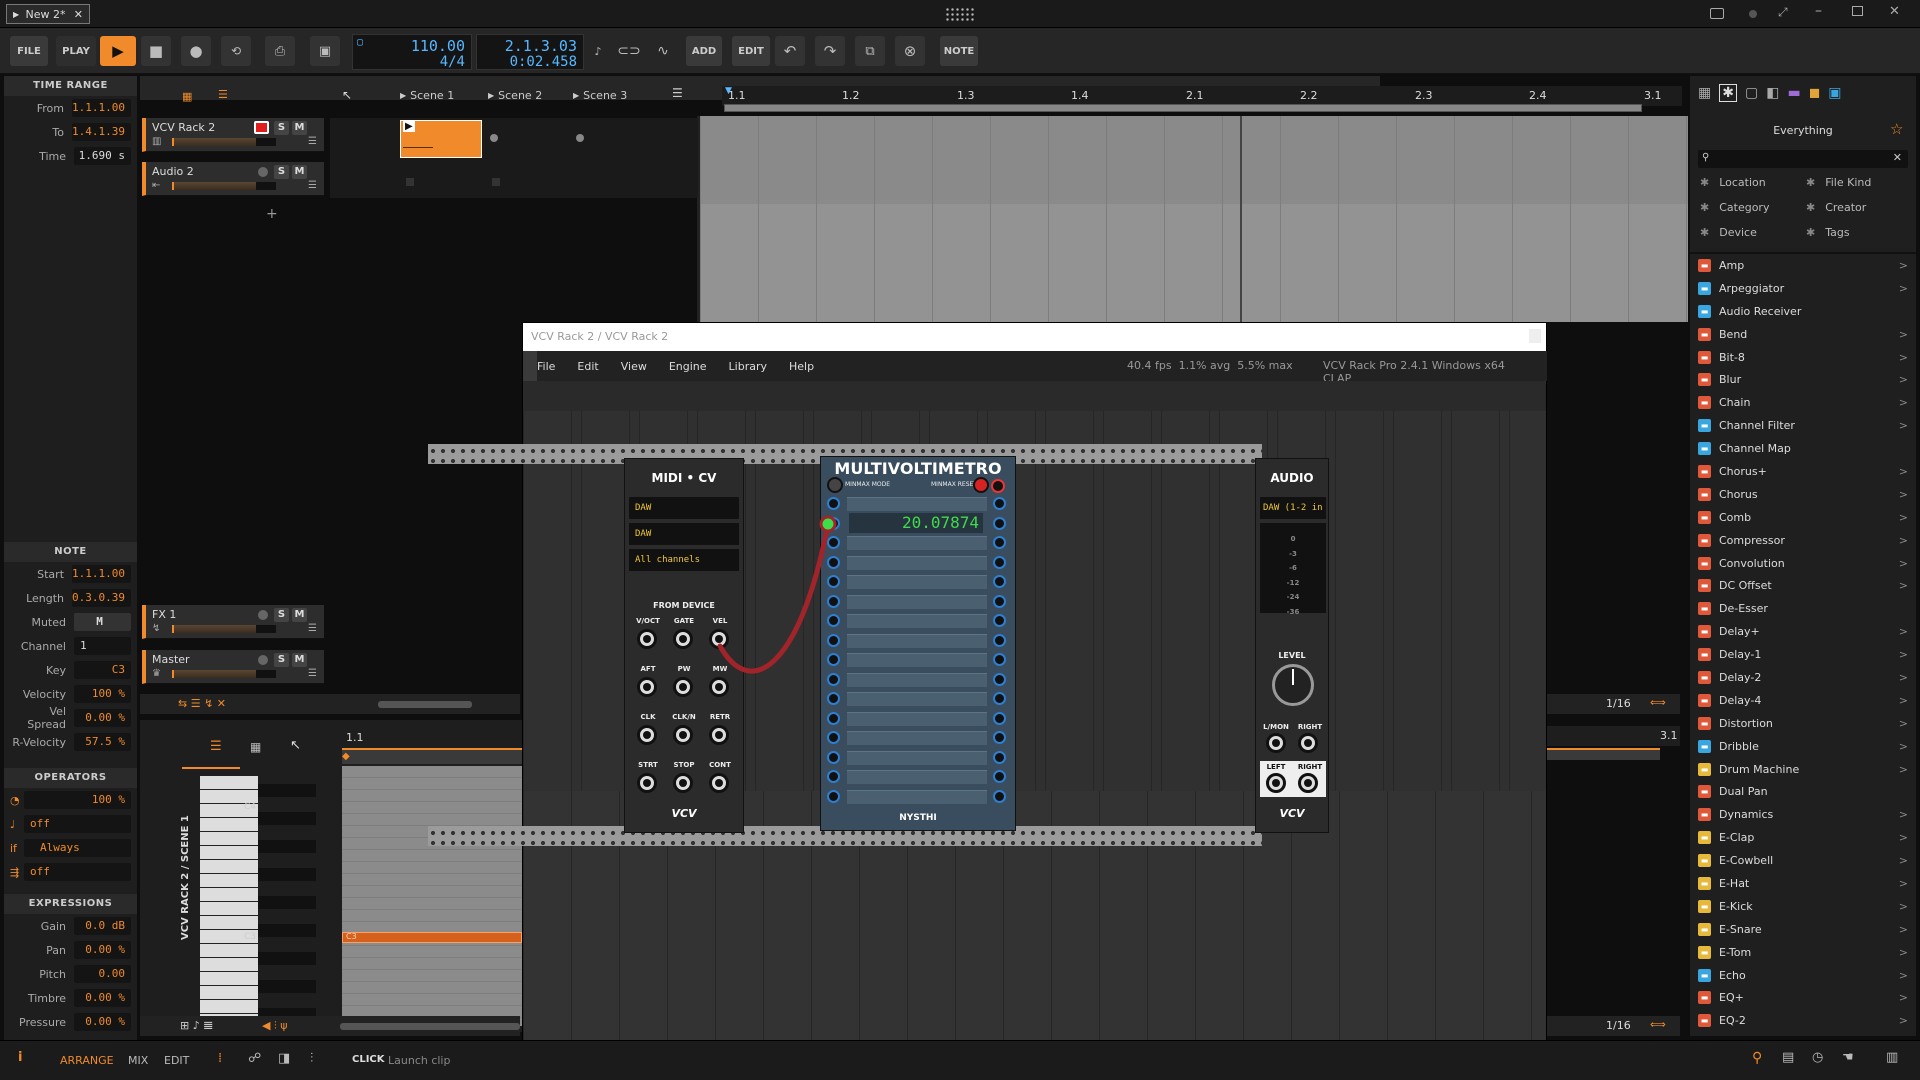 This screenshot has height=1080, width=1920. What do you see at coordinates (1308, 783) in the screenshot?
I see `input-jack-right` at bounding box center [1308, 783].